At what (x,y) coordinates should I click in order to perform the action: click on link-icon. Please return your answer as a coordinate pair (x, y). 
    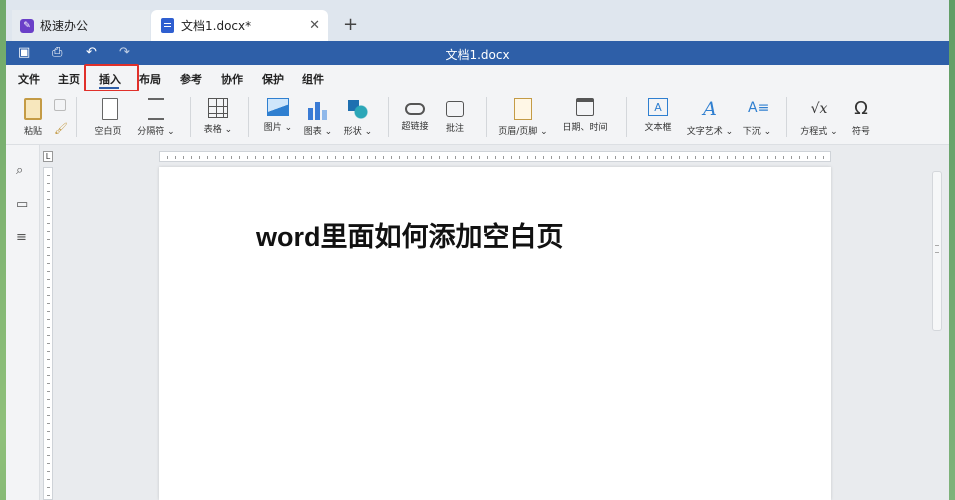
    Looking at the image, I should click on (415, 109).